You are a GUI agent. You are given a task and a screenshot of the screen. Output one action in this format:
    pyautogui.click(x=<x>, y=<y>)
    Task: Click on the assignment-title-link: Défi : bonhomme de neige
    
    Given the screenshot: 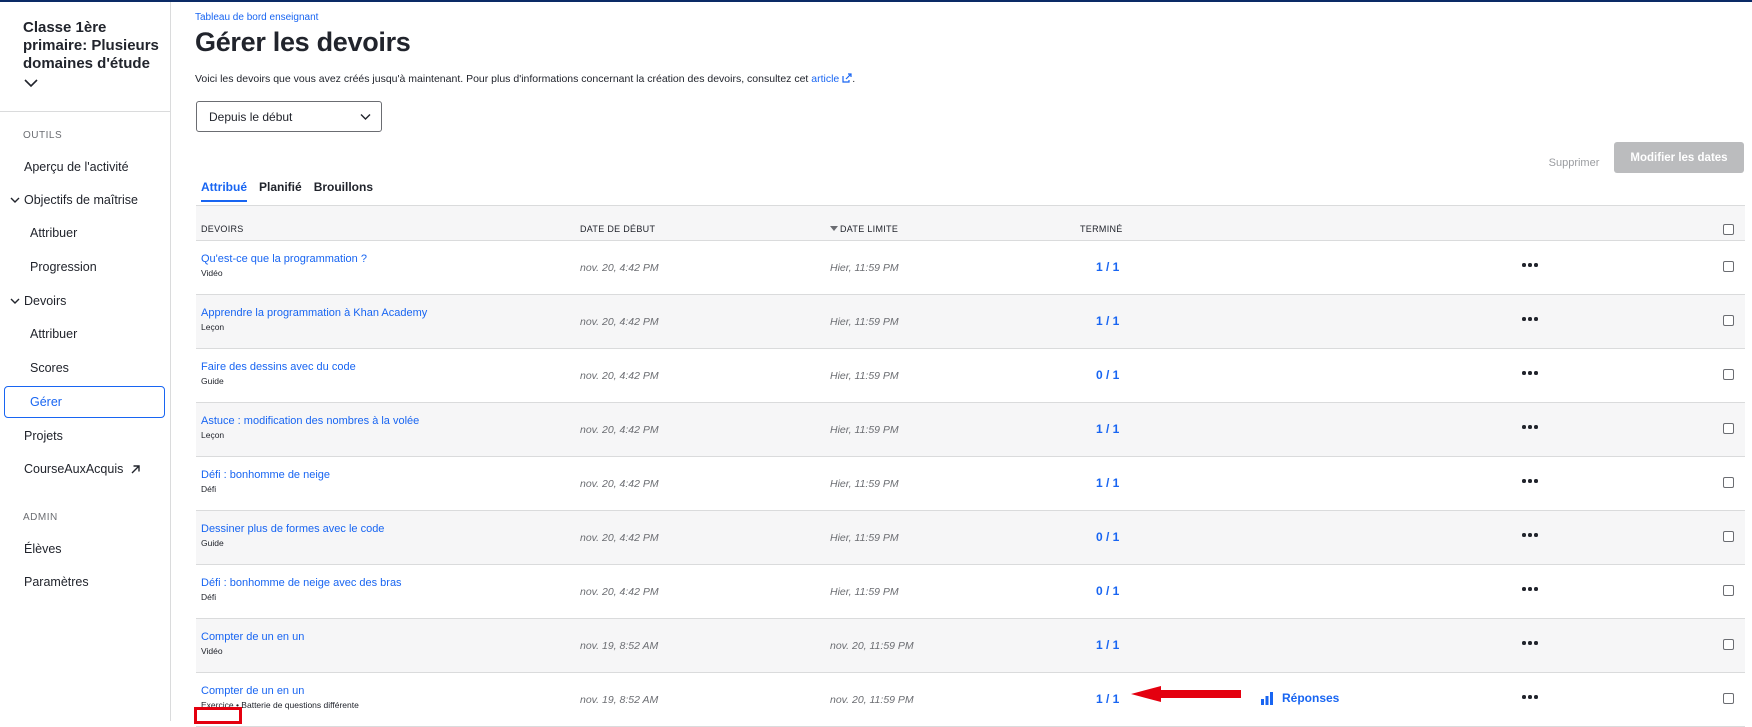 What is the action you would take?
    pyautogui.click(x=265, y=475)
    